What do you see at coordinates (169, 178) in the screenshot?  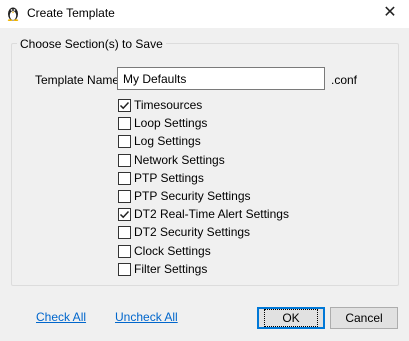 I see `section-checkbox-label: PTP Settings` at bounding box center [169, 178].